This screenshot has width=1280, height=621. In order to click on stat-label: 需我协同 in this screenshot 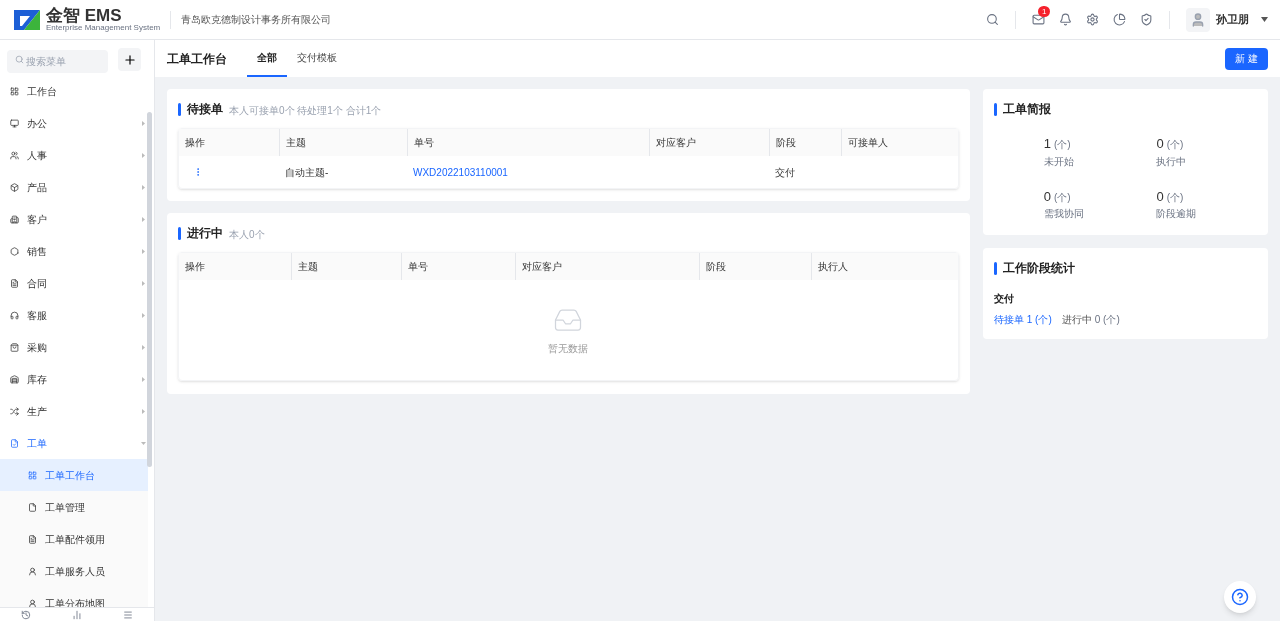, I will do `click(1064, 214)`.